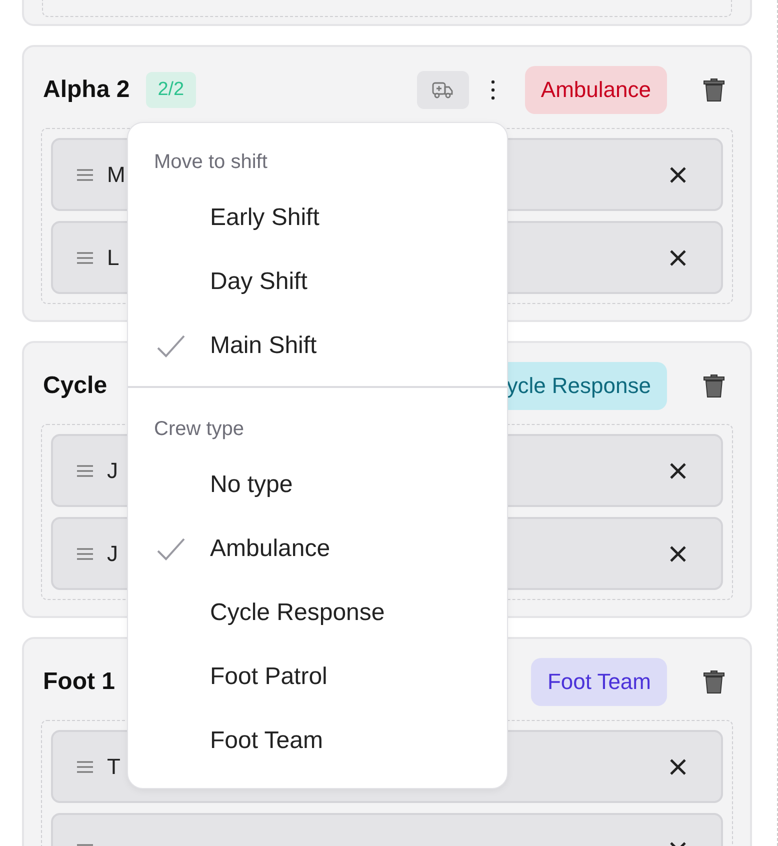  I want to click on member-name: M, so click(116, 175).